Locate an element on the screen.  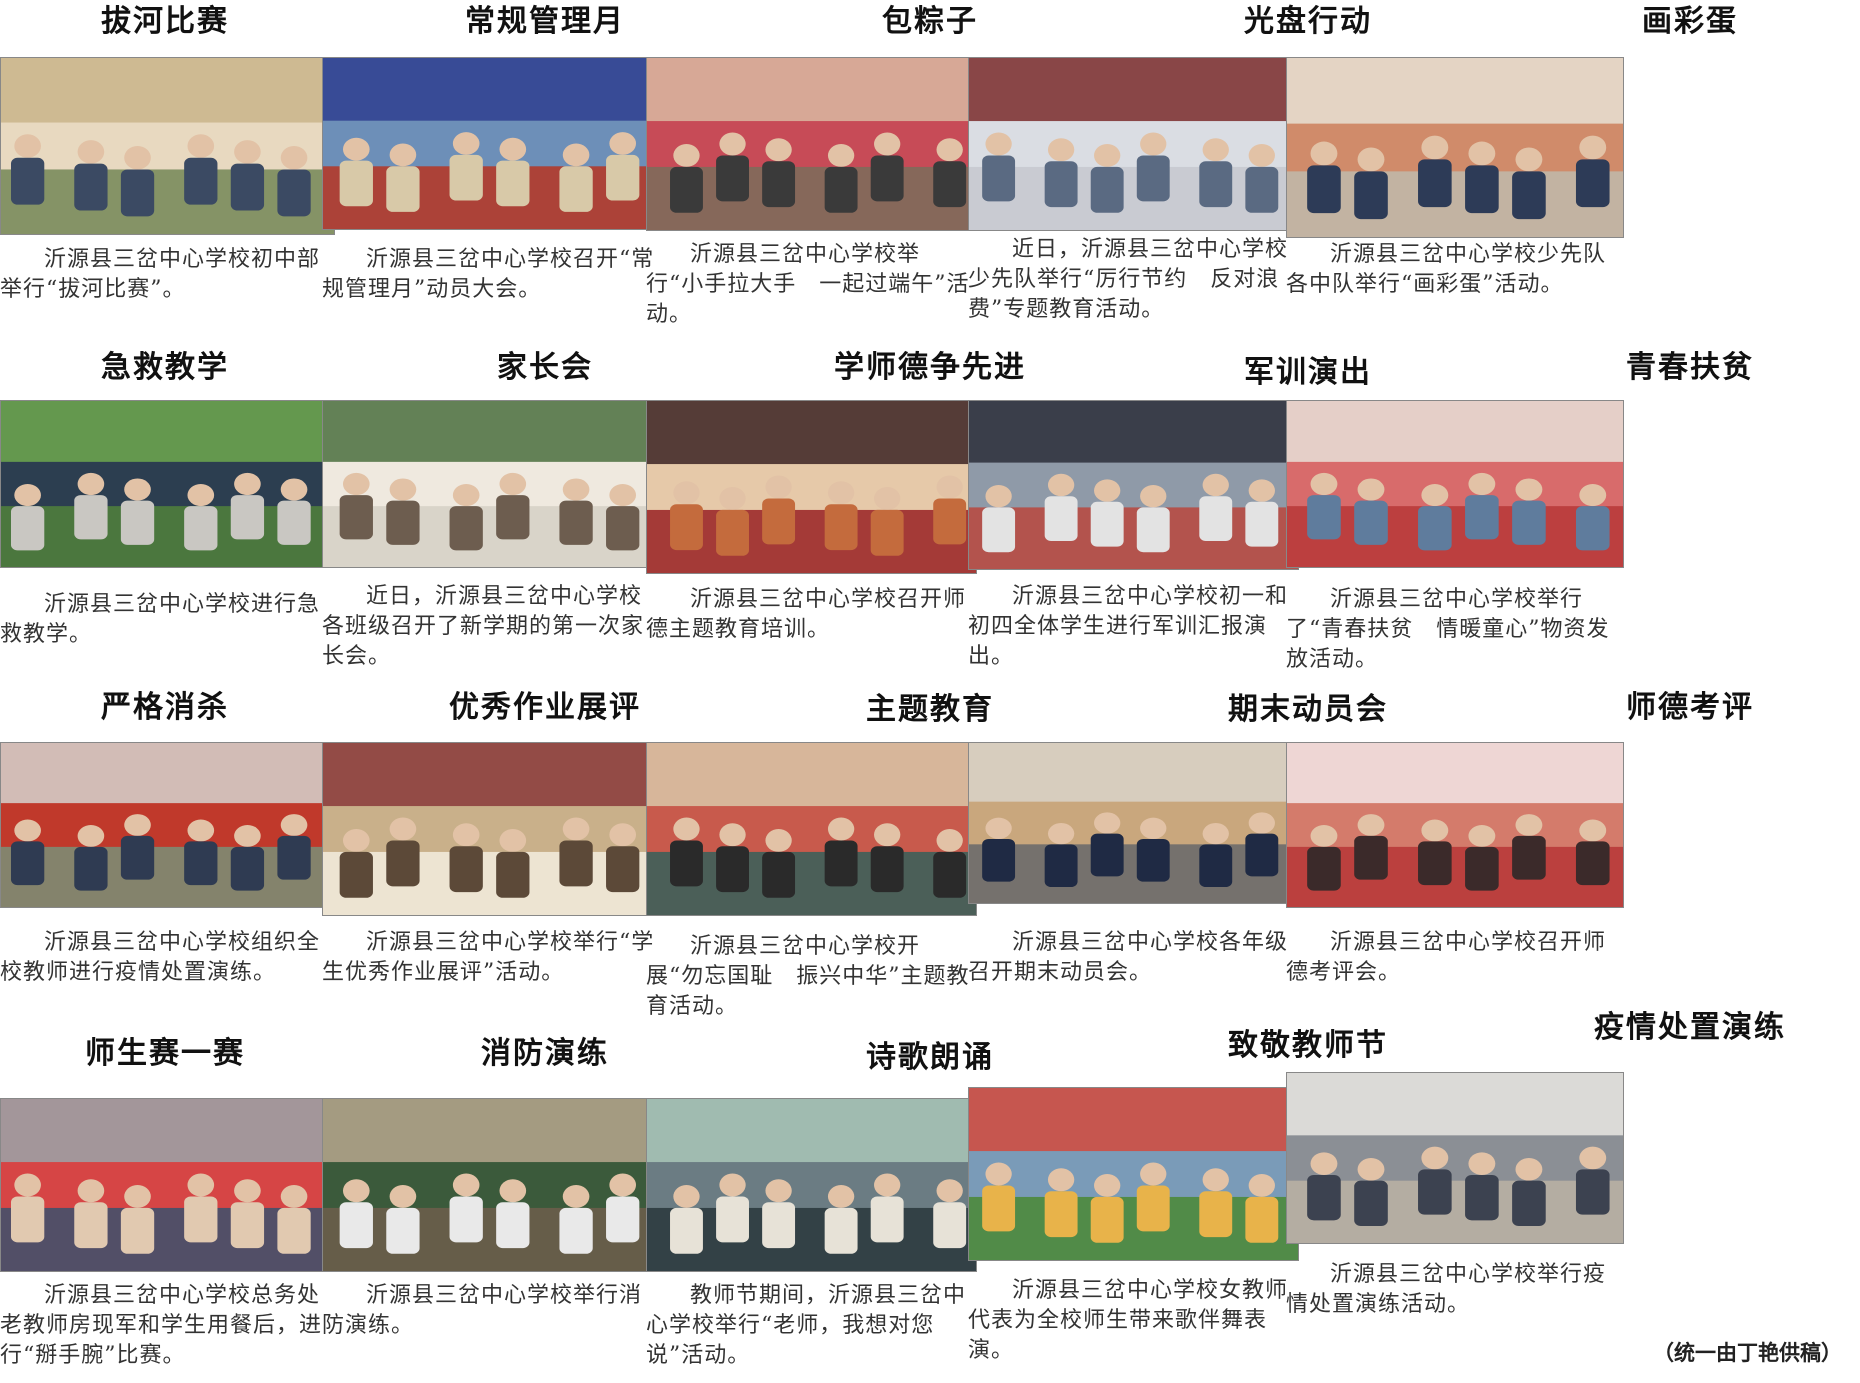
item-caption: 沂源县三岔中心学校少先队各中队举行“画彩蛋”活动。 is located at coordinates (1446, 269).